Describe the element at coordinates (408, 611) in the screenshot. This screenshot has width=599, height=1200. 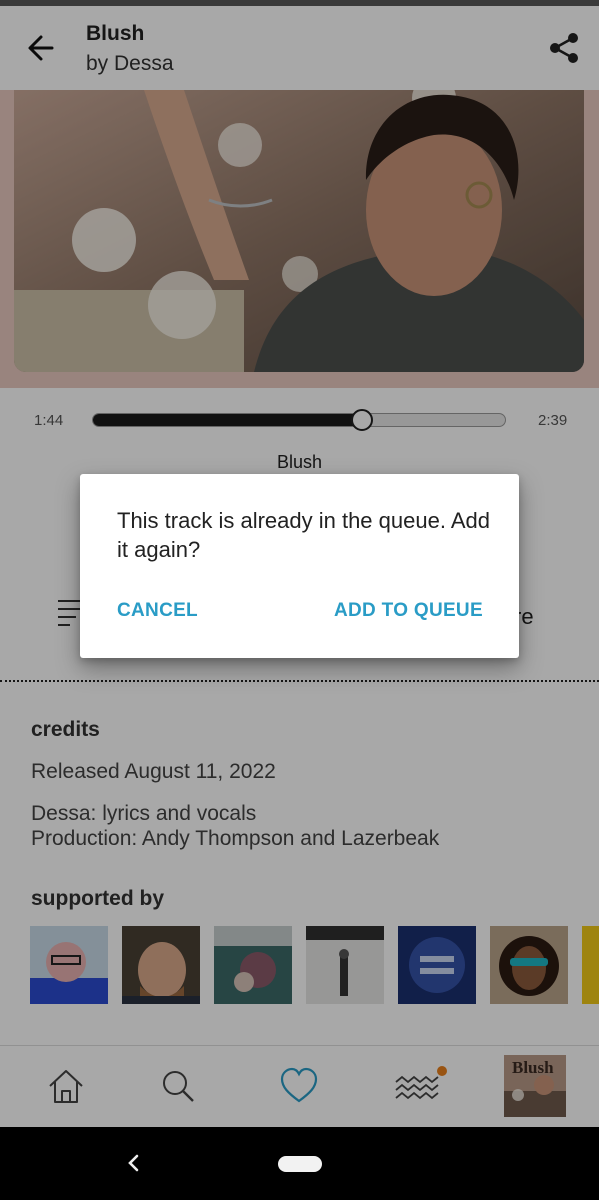
I see `add-to-queue-button: ADD TO QUEUE` at that location.